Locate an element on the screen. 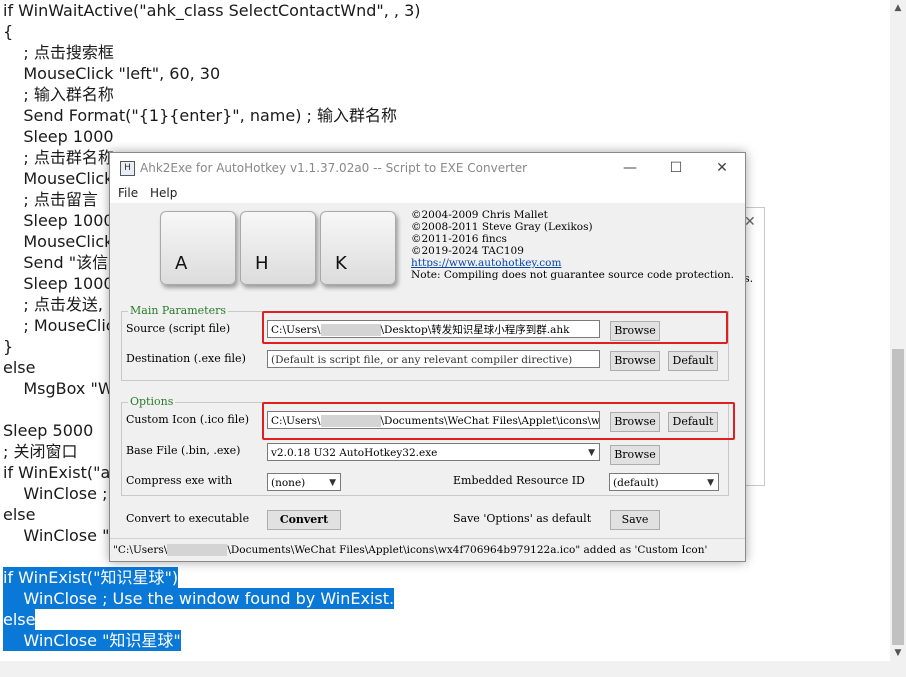 The height and width of the screenshot is (677, 906). credit-line: ©2019-2024 TAC109 is located at coordinates (467, 251).